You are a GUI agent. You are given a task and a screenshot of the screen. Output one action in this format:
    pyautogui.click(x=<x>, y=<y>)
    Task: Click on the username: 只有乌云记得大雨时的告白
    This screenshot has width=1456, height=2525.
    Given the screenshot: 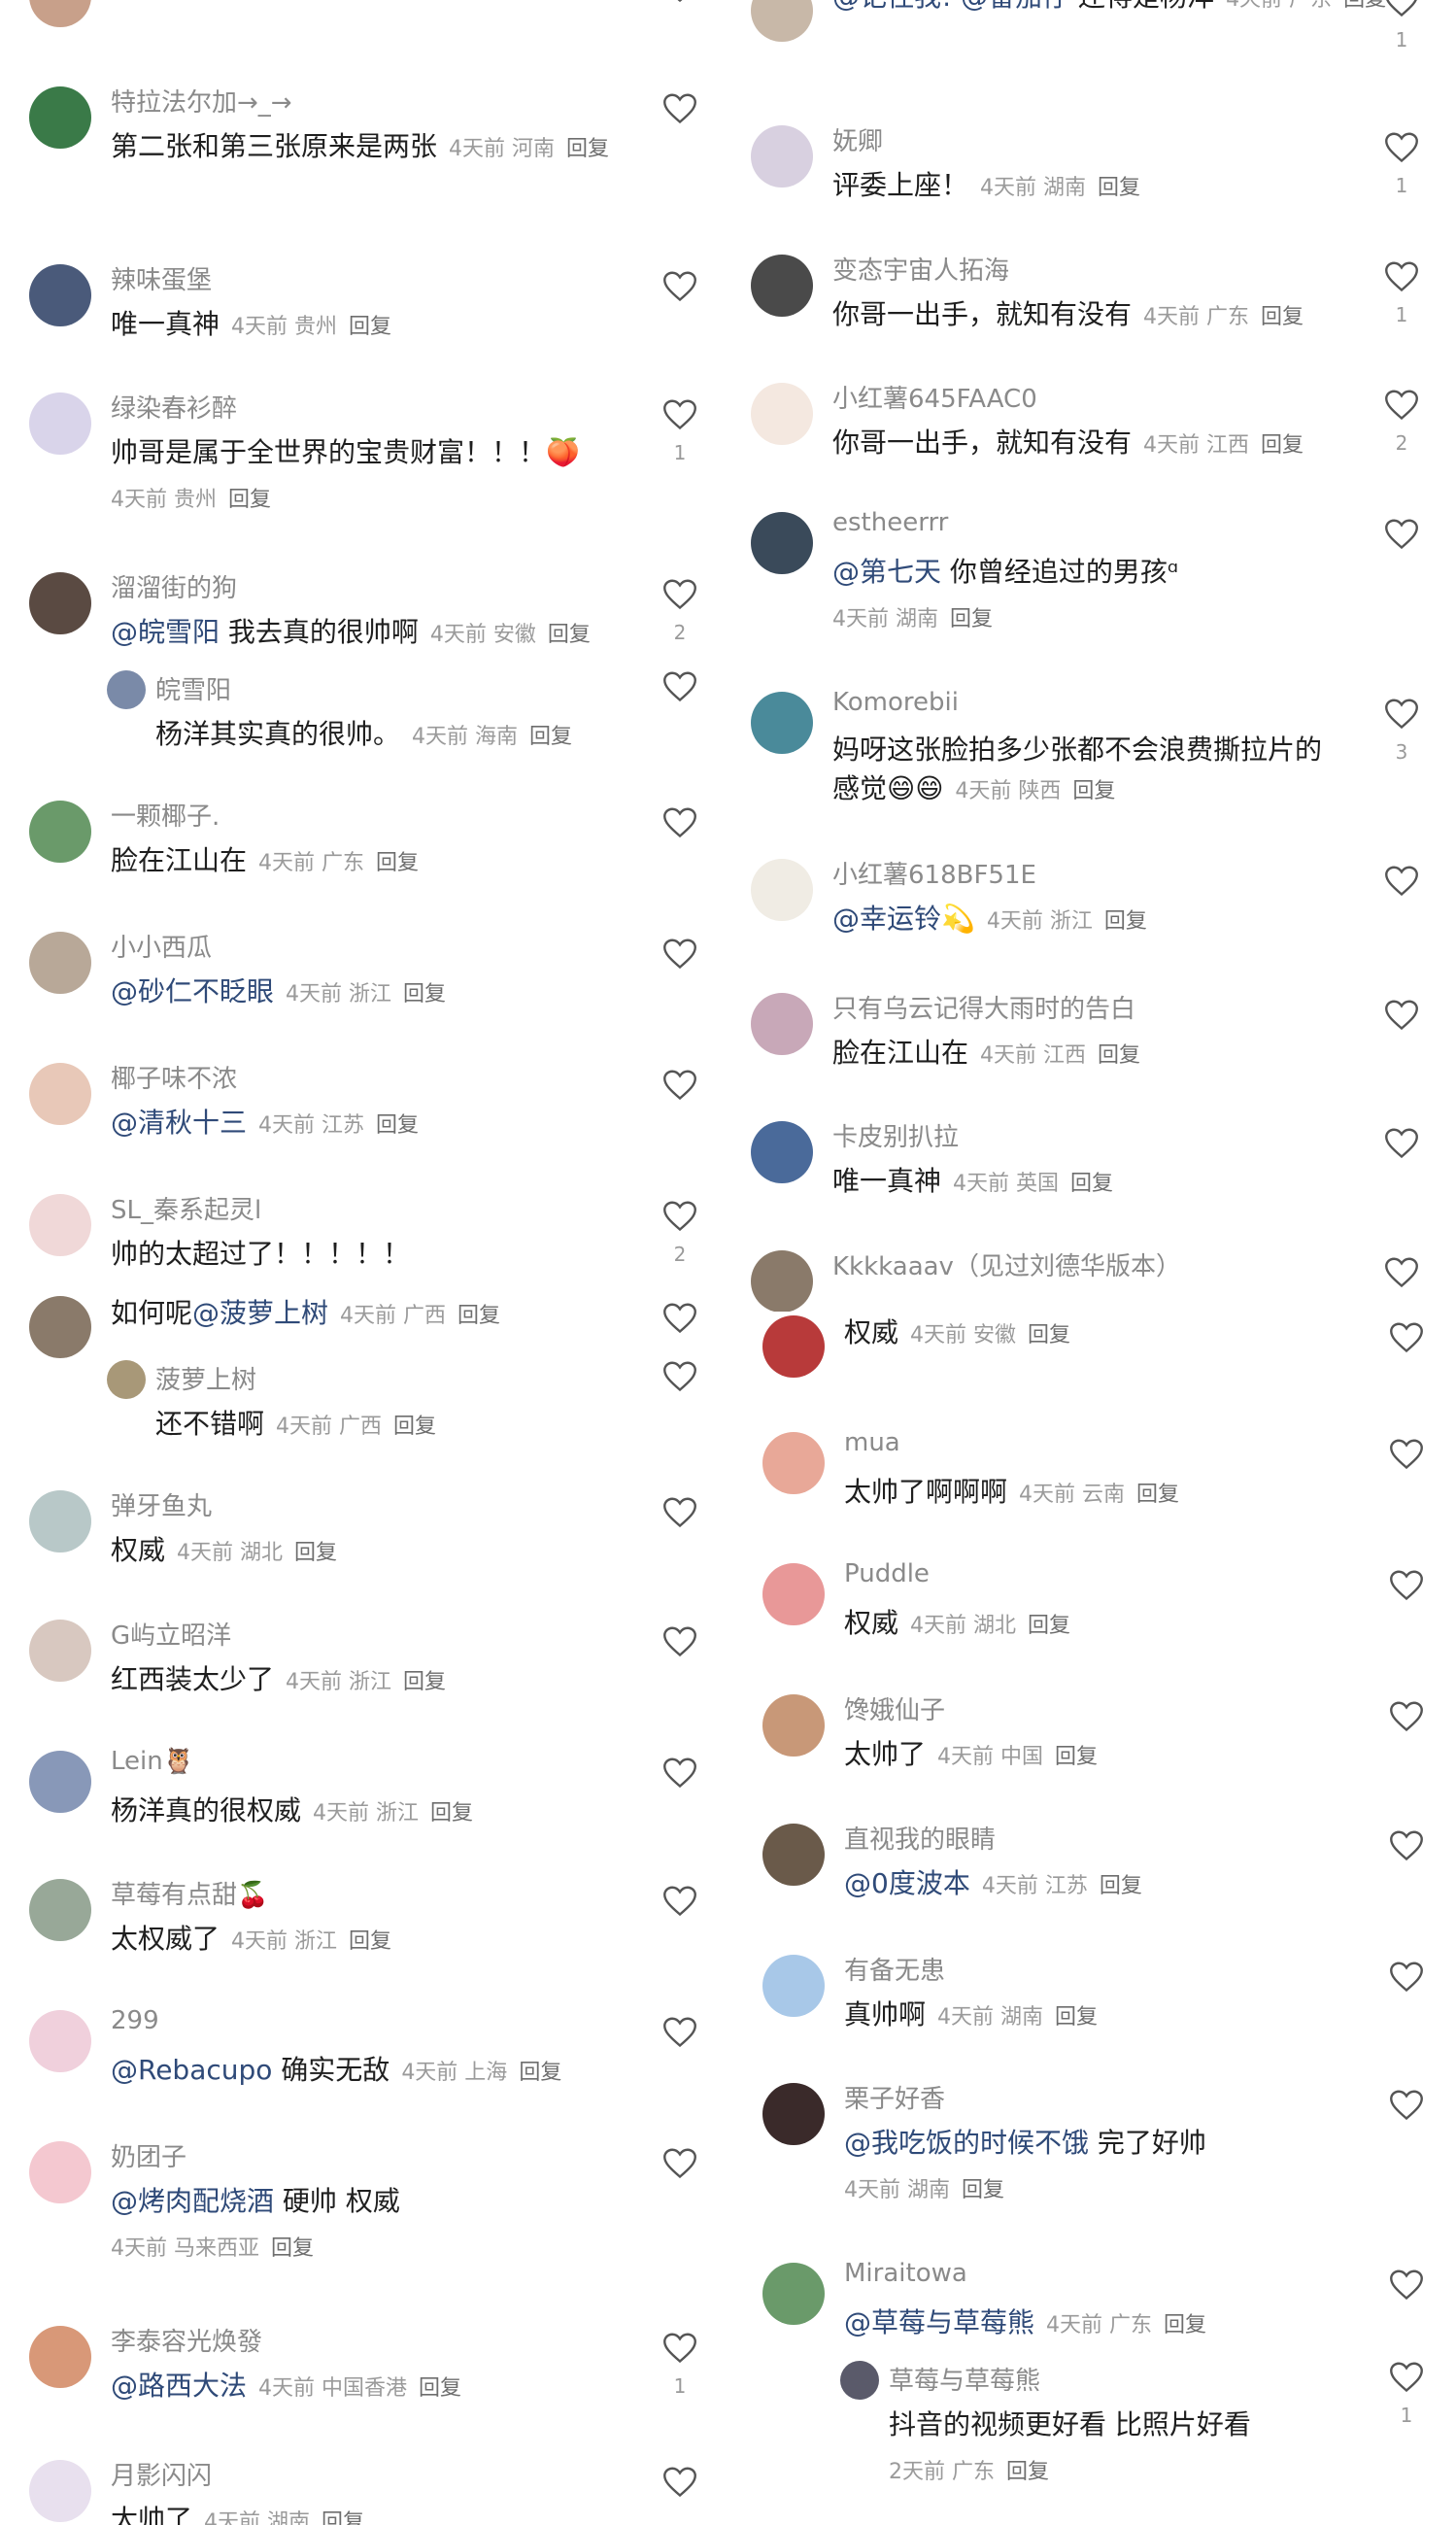 What is the action you would take?
    pyautogui.click(x=983, y=1007)
    